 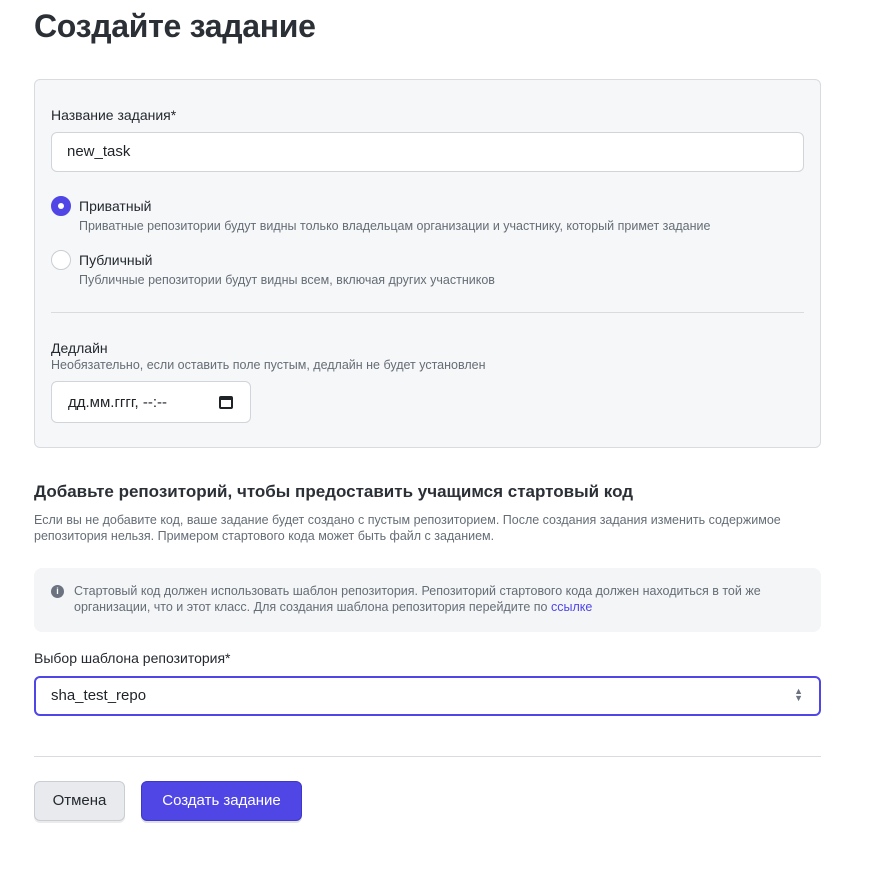 What do you see at coordinates (175, 26) in the screenshot?
I see `page-title: Создайте задание` at bounding box center [175, 26].